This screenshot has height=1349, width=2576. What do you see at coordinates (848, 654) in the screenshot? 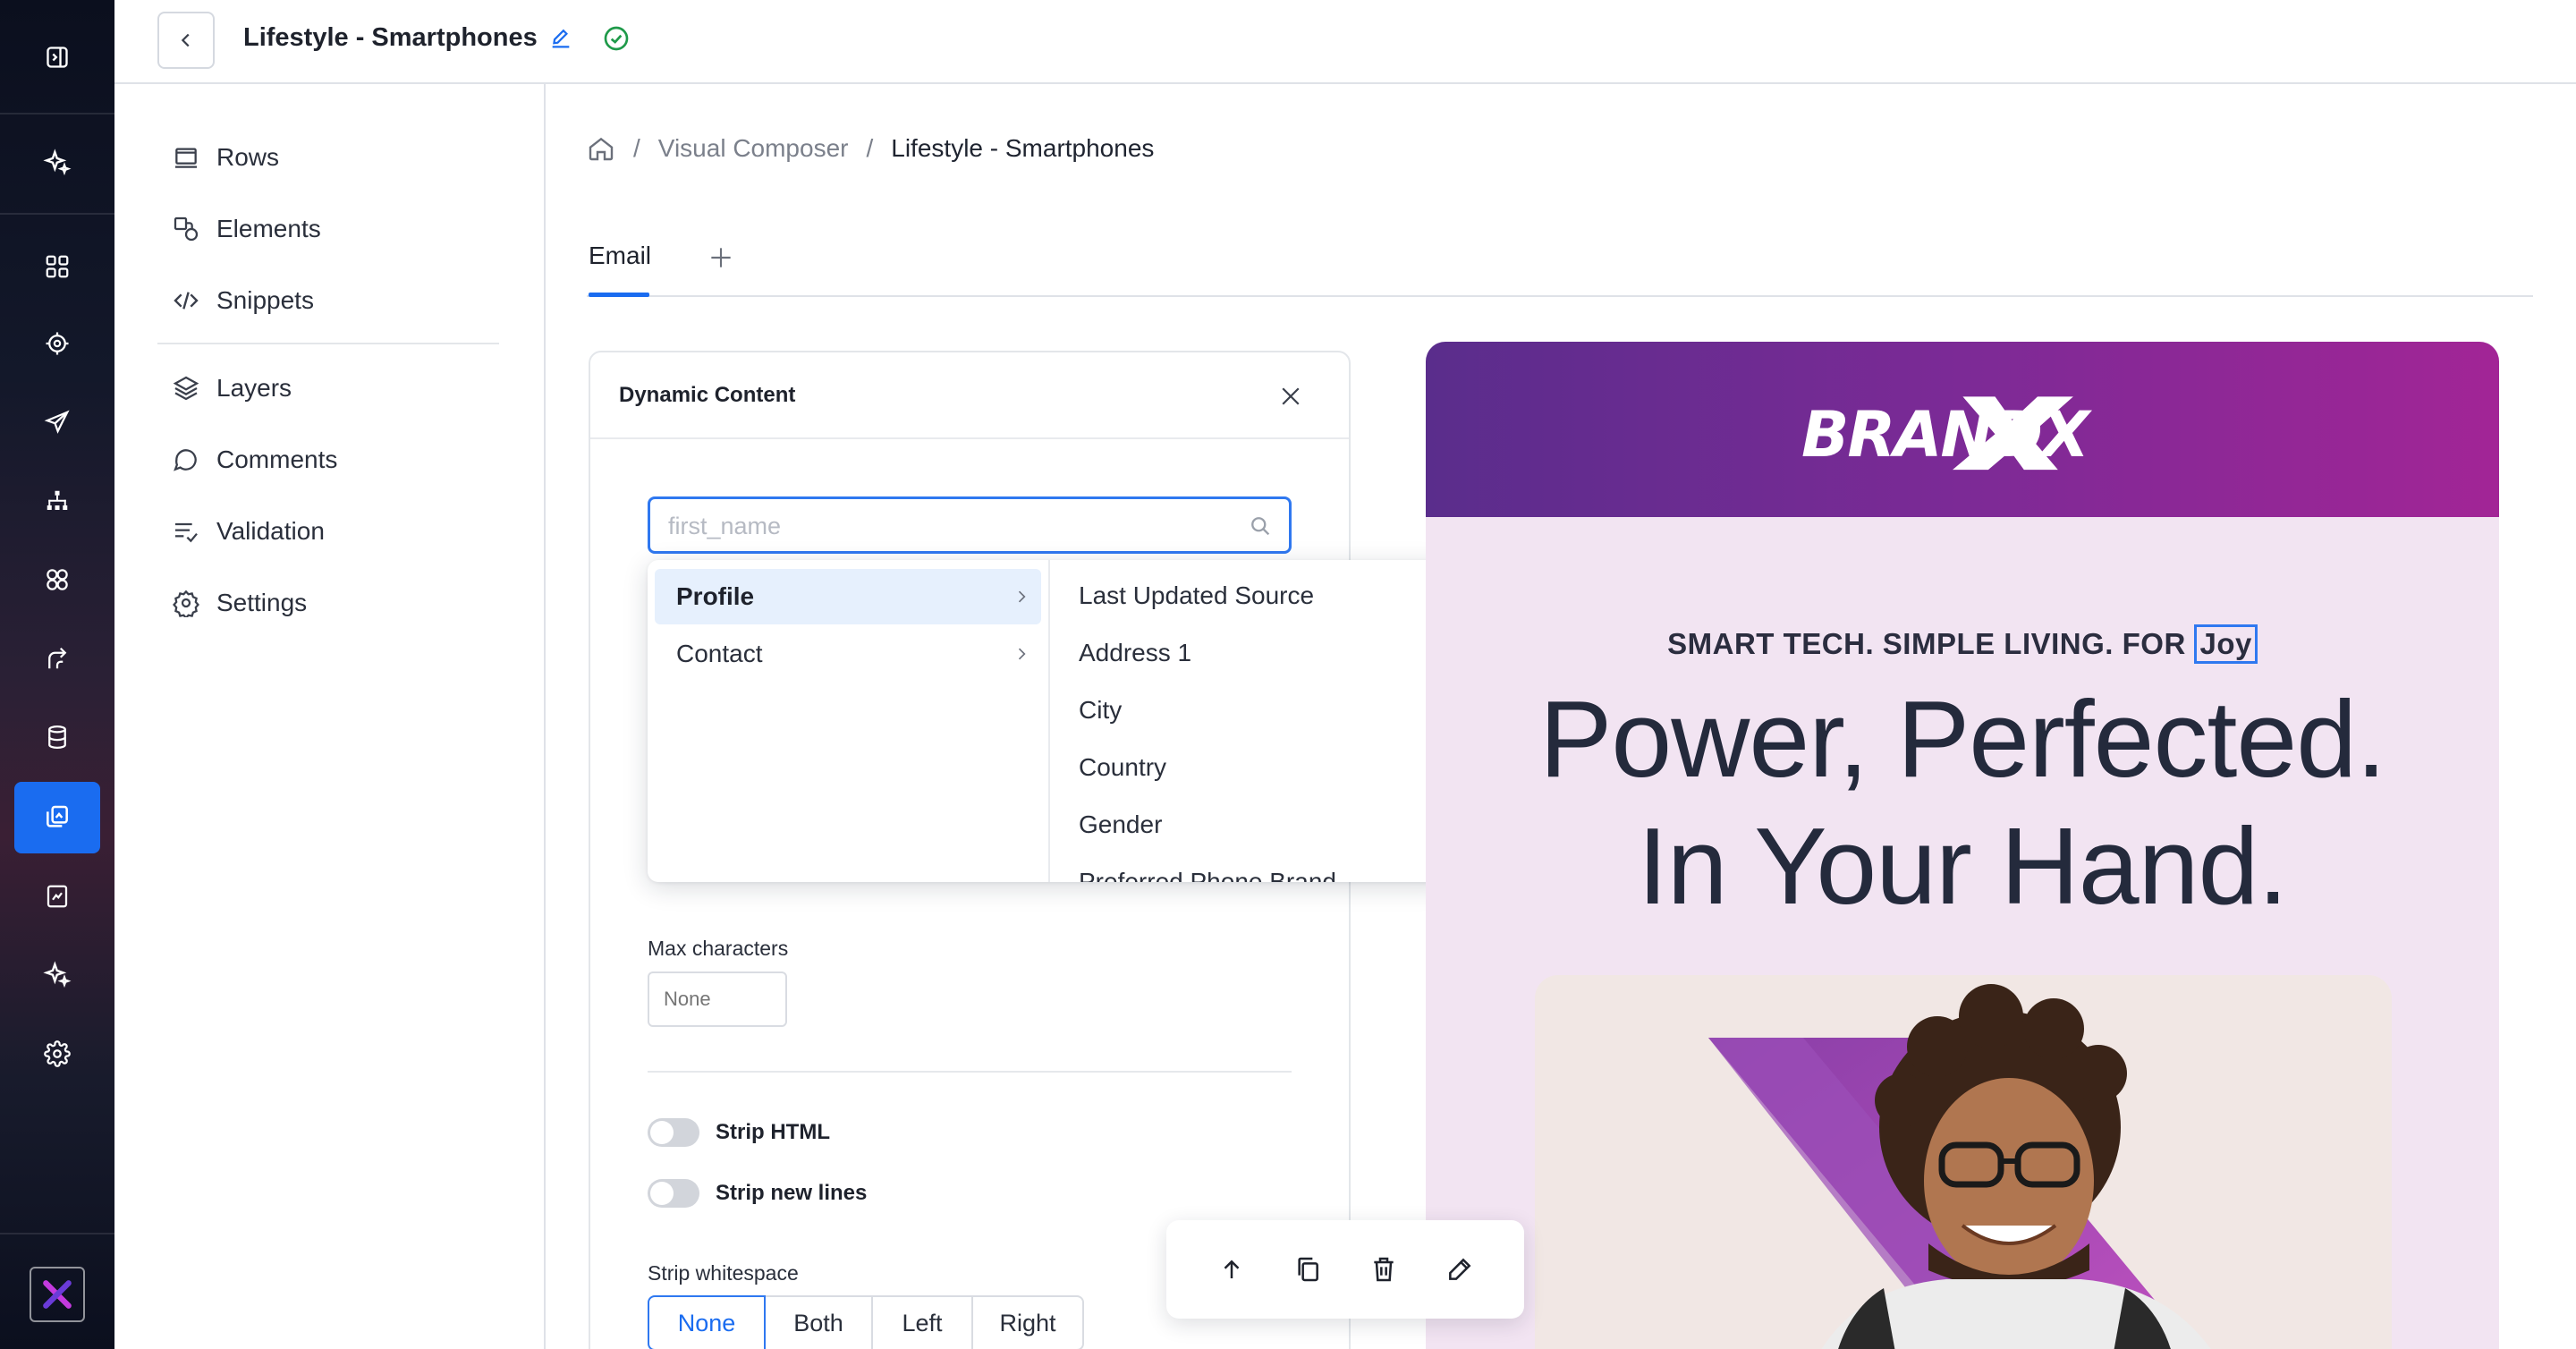
I see `category-contact: Contact` at bounding box center [848, 654].